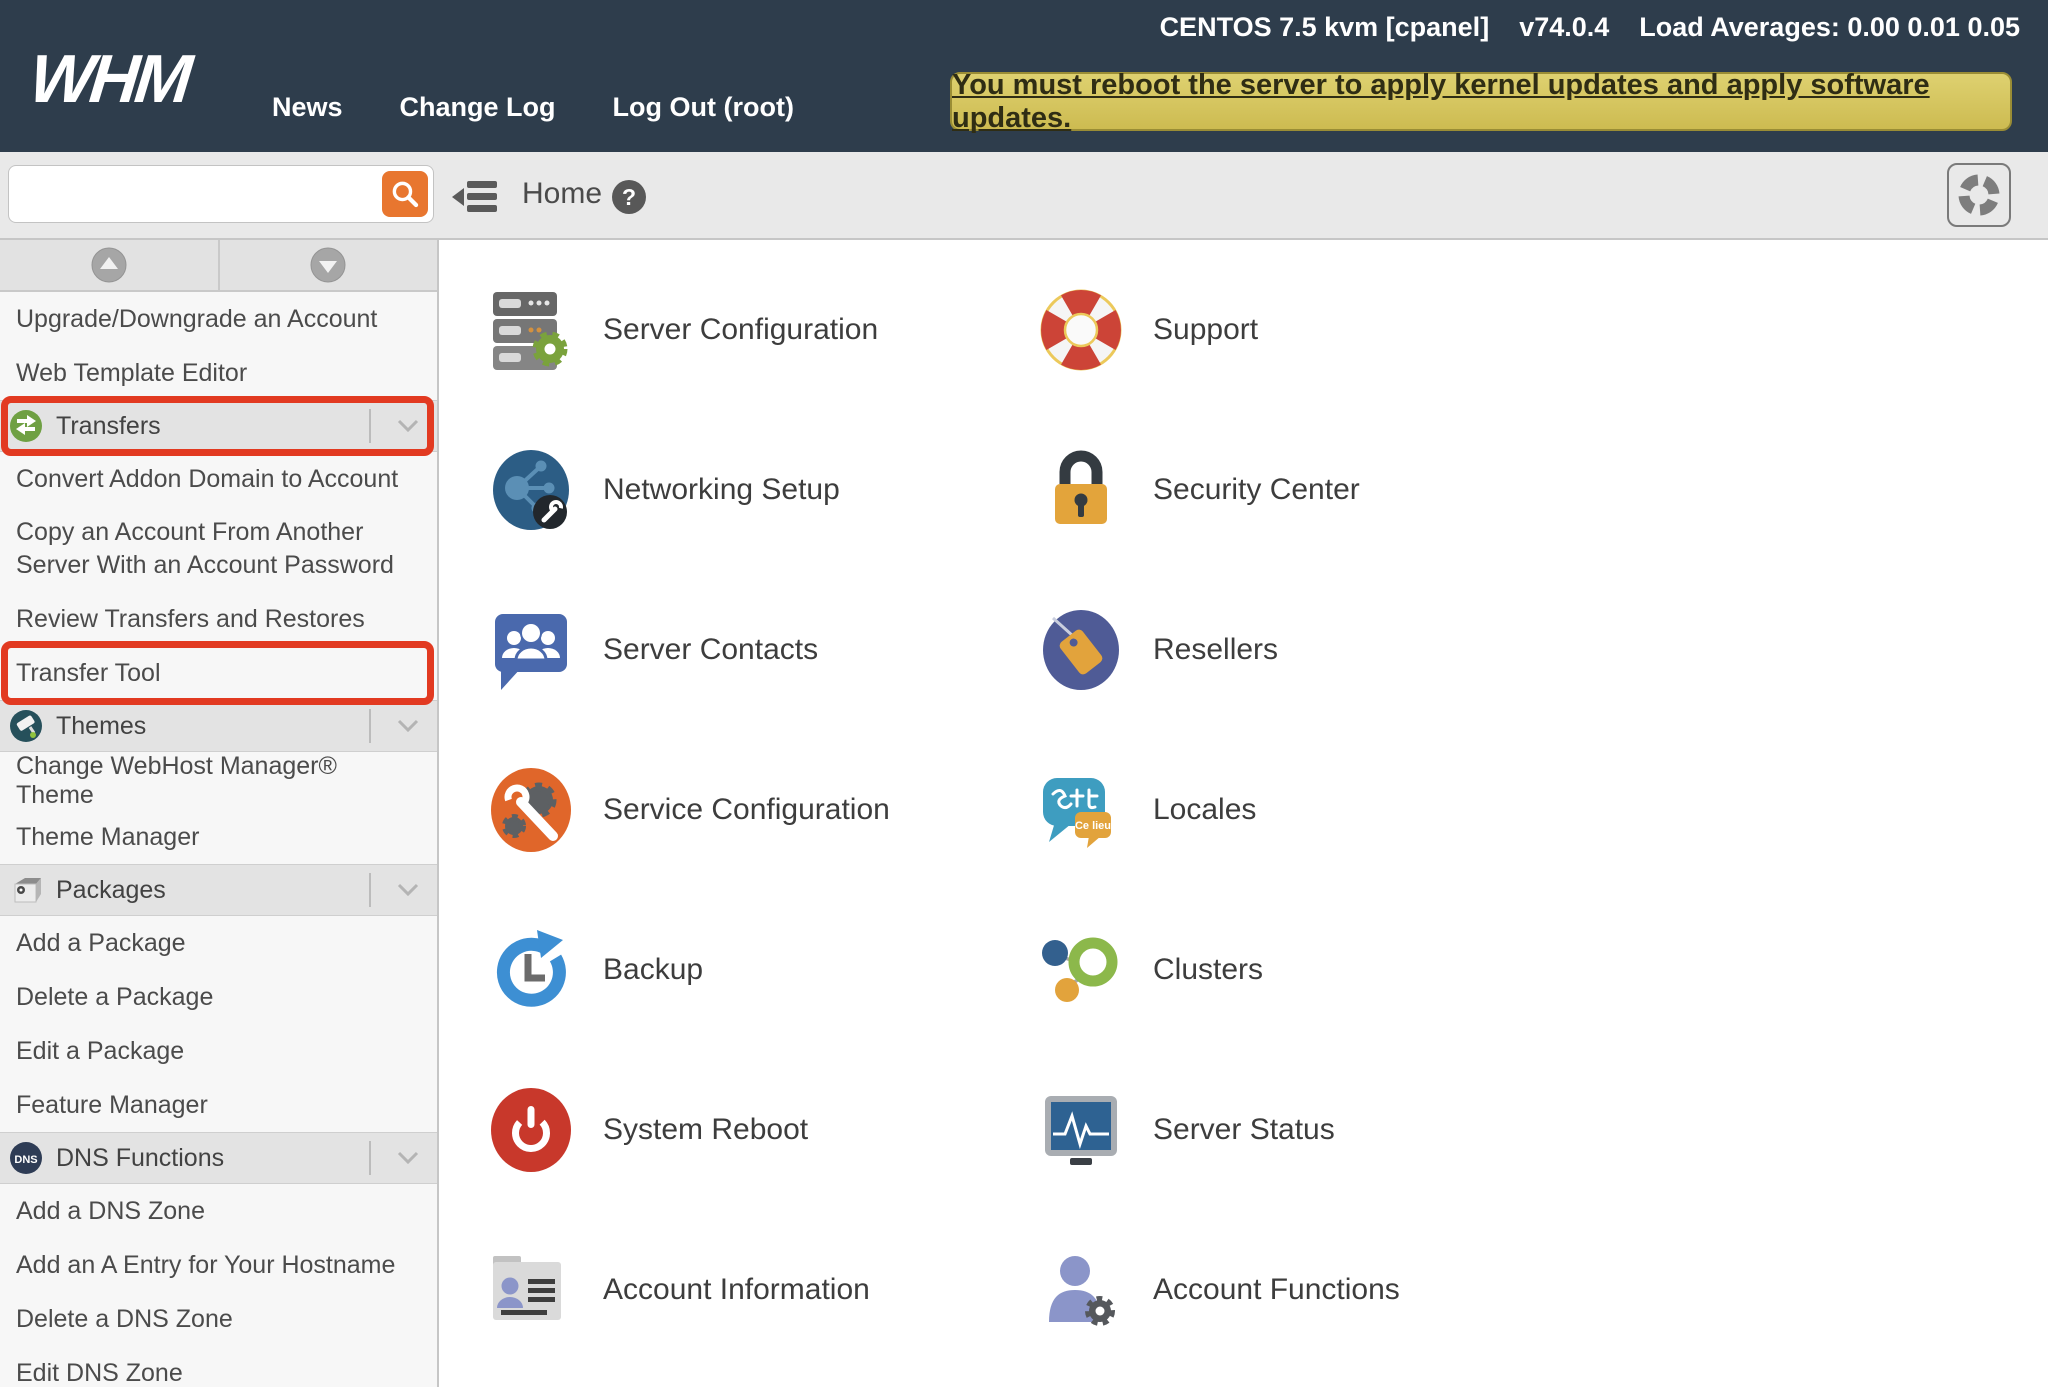  I want to click on arrow-down-icon, so click(328, 265).